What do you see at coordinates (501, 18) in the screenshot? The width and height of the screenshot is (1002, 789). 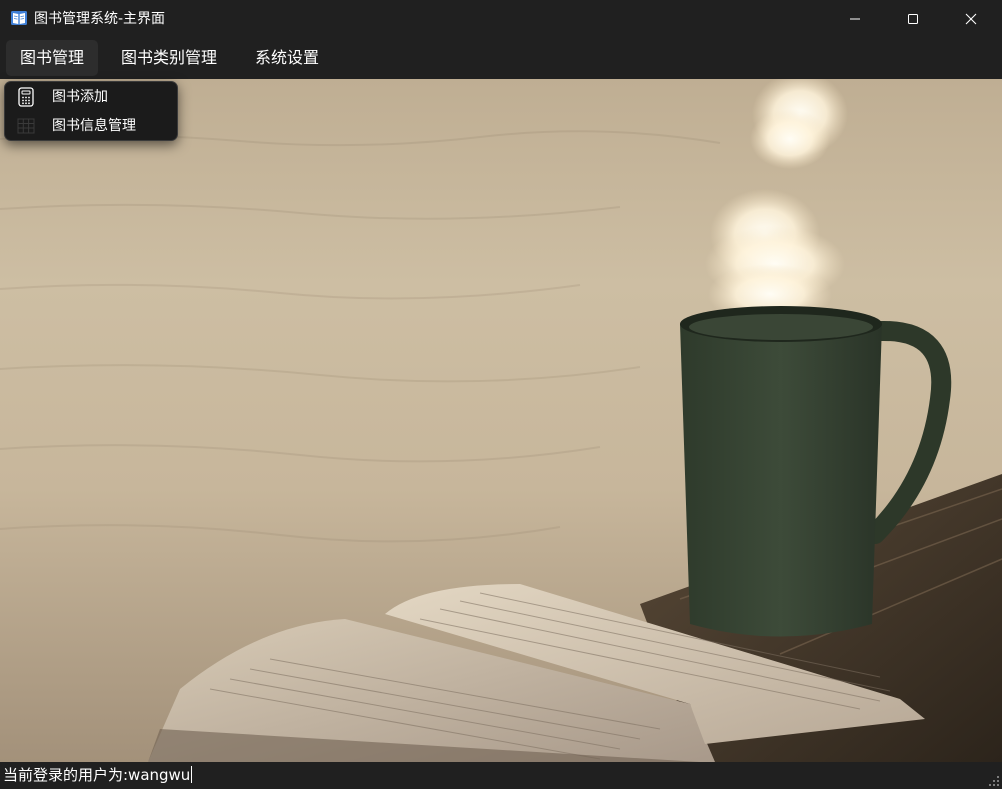 I see `title-bar: 图书管理系统-主界面` at bounding box center [501, 18].